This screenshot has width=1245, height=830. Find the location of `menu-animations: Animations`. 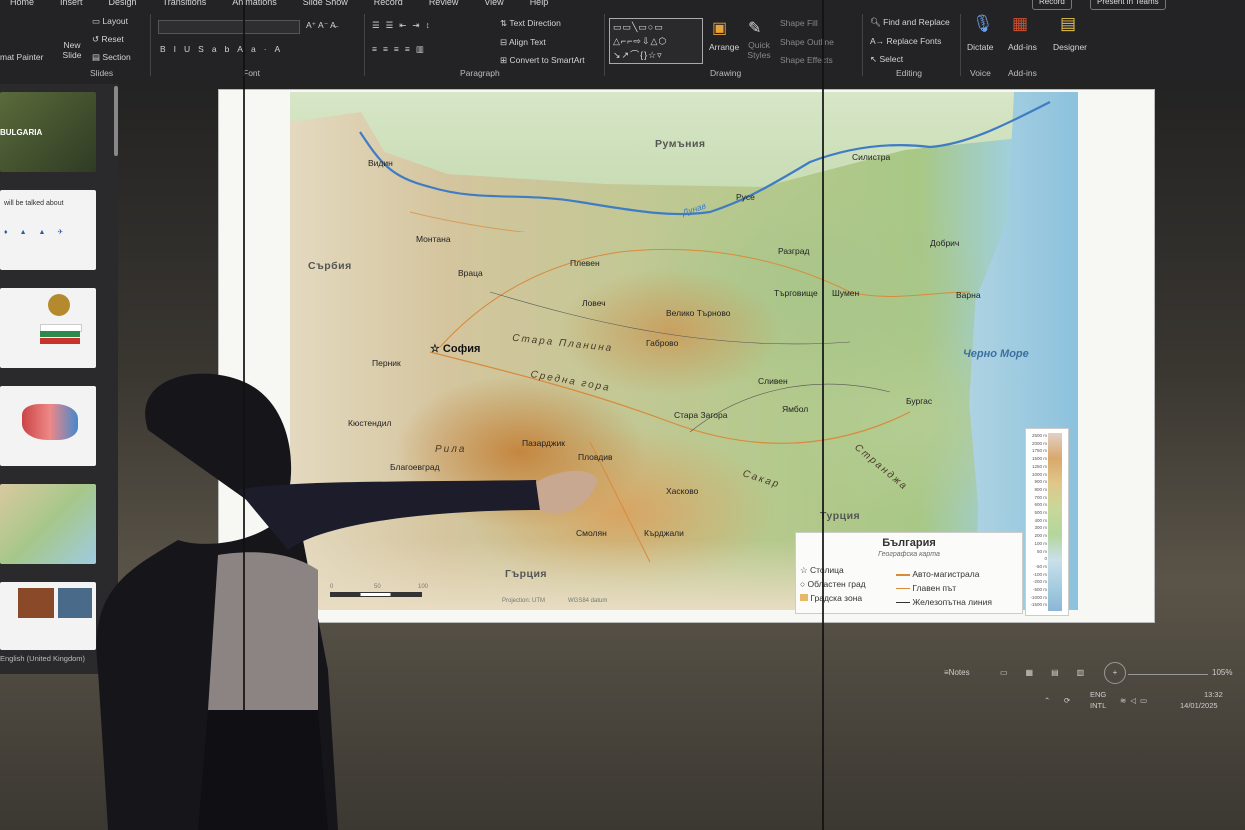

menu-animations: Animations is located at coordinates (254, 4).